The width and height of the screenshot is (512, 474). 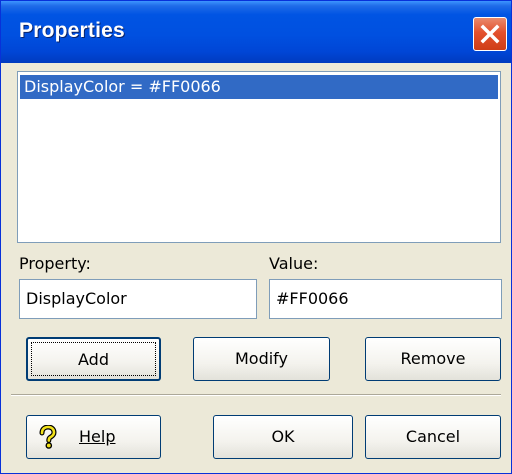 I want to click on close-button, so click(x=490, y=34).